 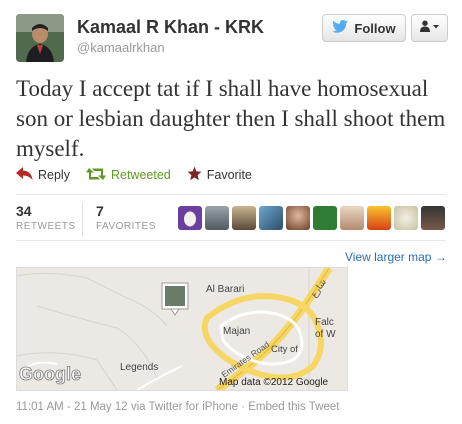 What do you see at coordinates (311, 218) in the screenshot?
I see `retweeter-avatars` at bounding box center [311, 218].